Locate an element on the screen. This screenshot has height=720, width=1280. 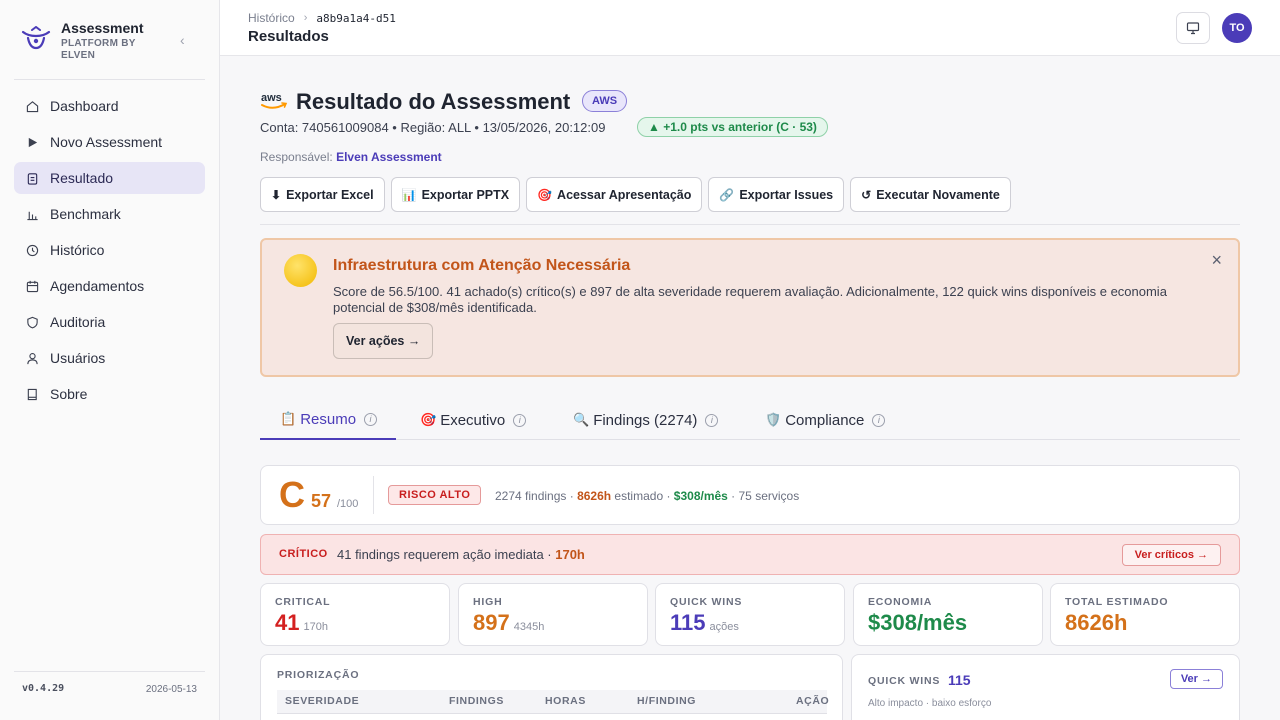
page-title: Resultados is located at coordinates (288, 36).